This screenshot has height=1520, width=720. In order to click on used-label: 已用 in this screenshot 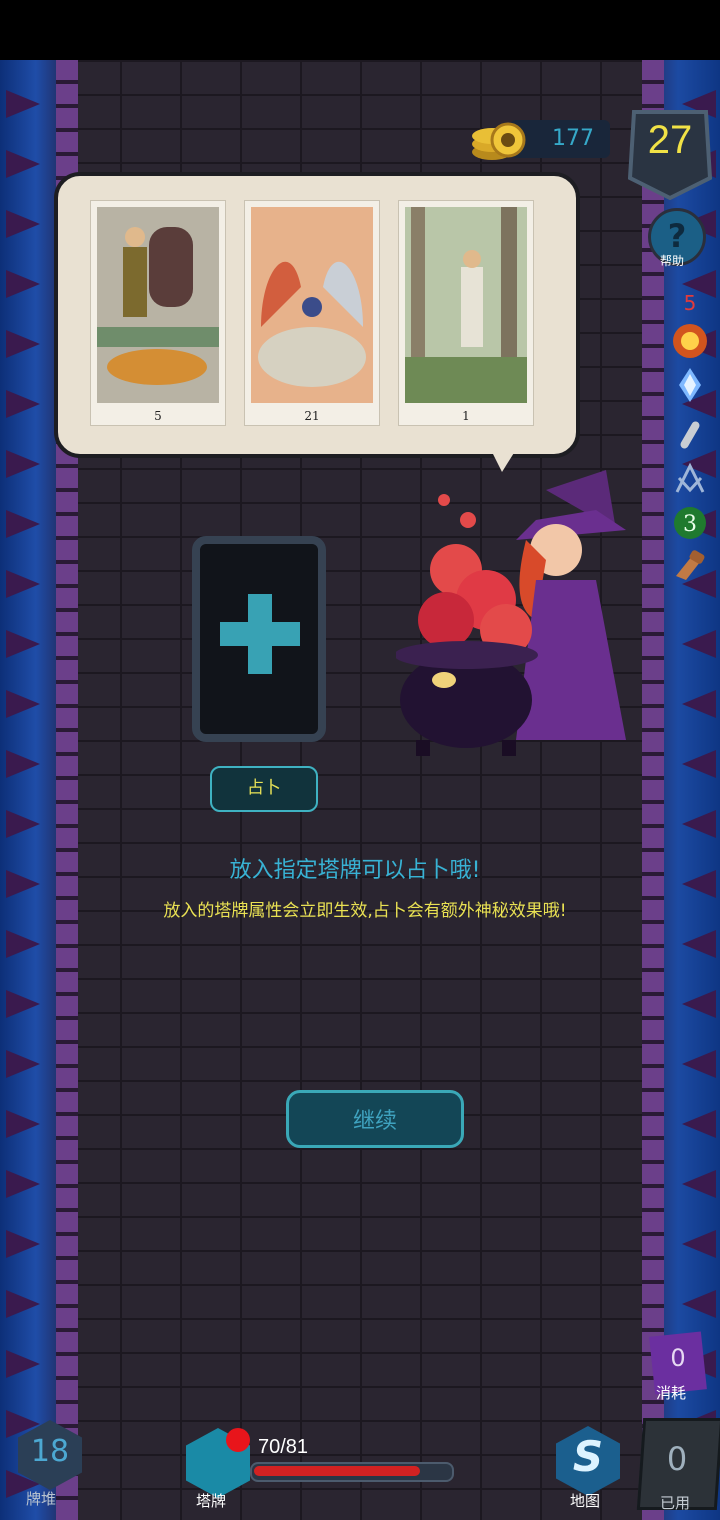, I will do `click(675, 1503)`.